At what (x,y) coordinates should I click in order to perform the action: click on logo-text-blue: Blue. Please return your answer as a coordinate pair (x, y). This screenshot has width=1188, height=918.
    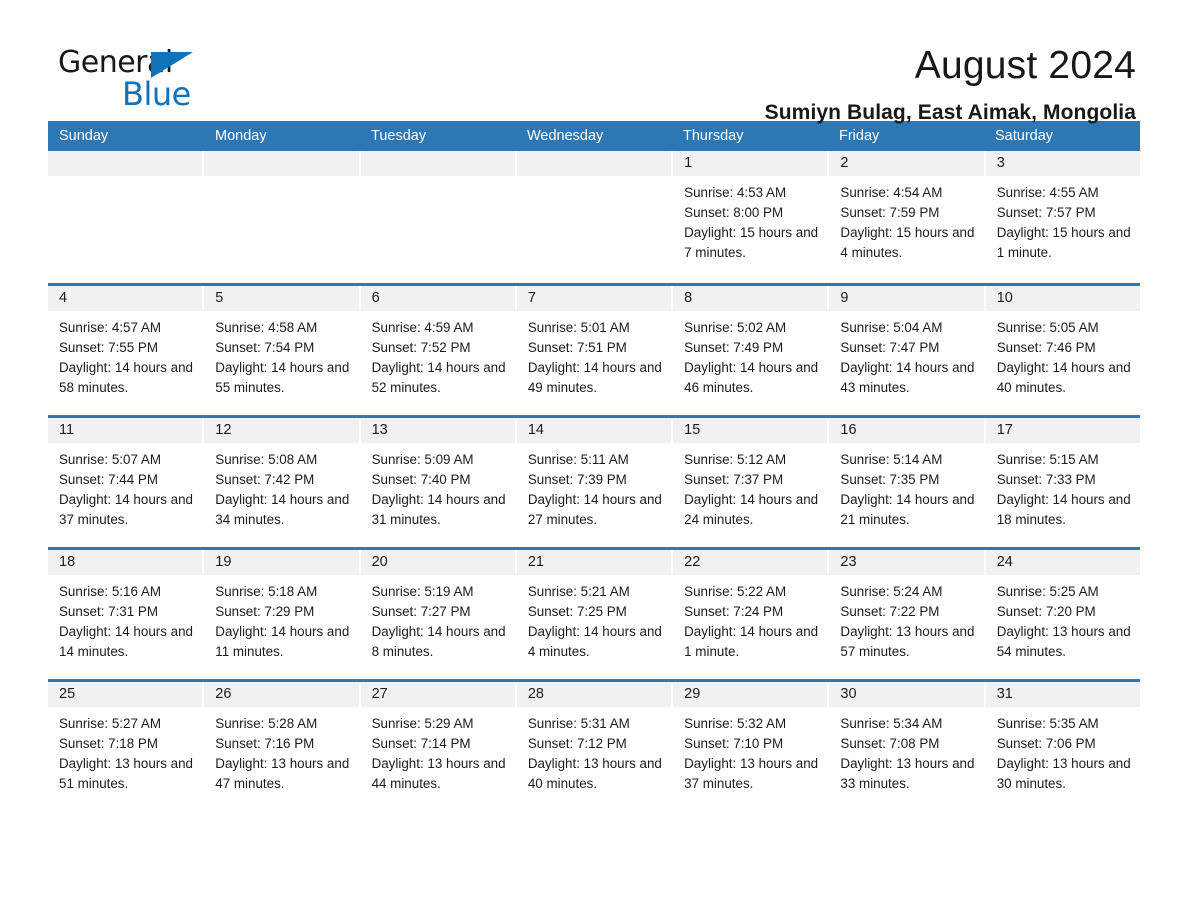
    Looking at the image, I should click on (156, 94).